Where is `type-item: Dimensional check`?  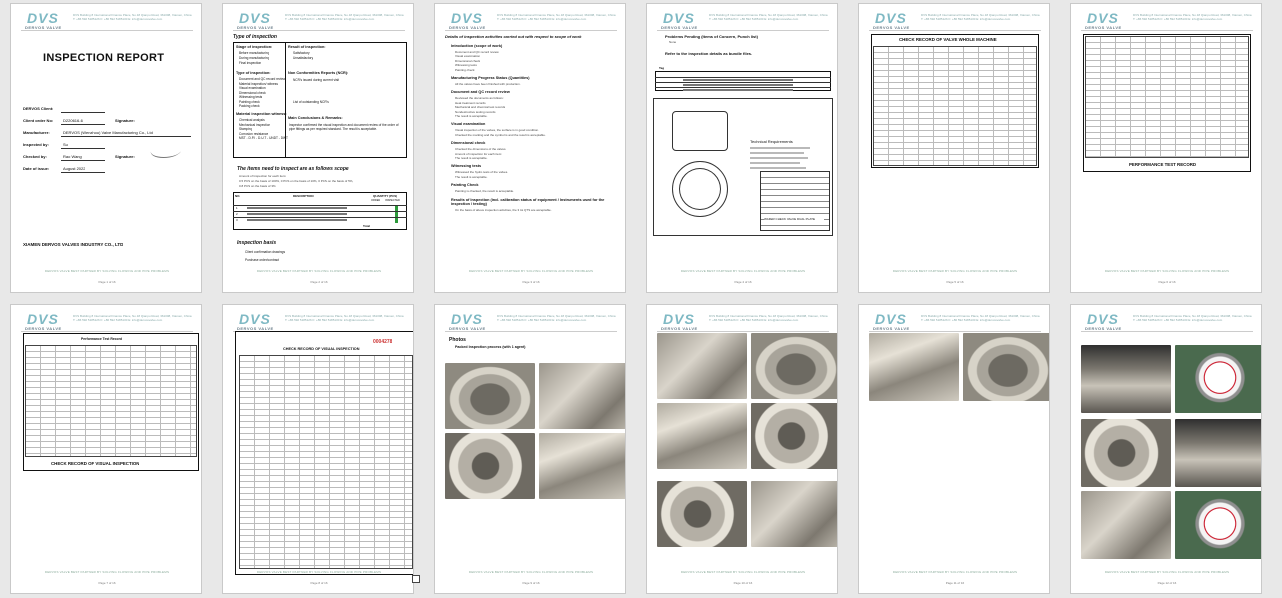
type-item: Dimensional check is located at coordinates (252, 92).